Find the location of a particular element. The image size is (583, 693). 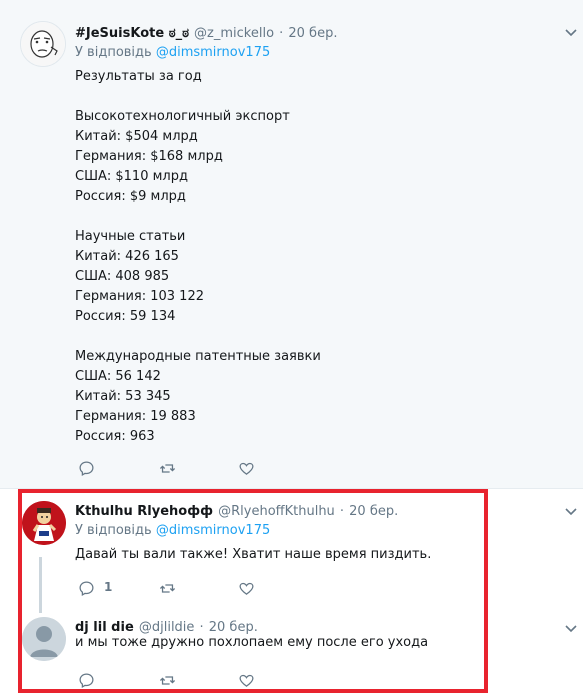

username: @RlyehoffKthulhu is located at coordinates (276, 511).